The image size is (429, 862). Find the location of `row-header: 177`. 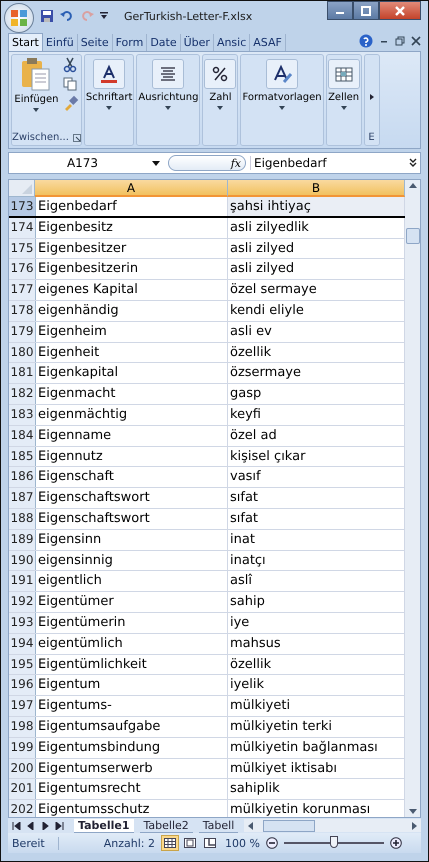

row-header: 177 is located at coordinates (22, 290).